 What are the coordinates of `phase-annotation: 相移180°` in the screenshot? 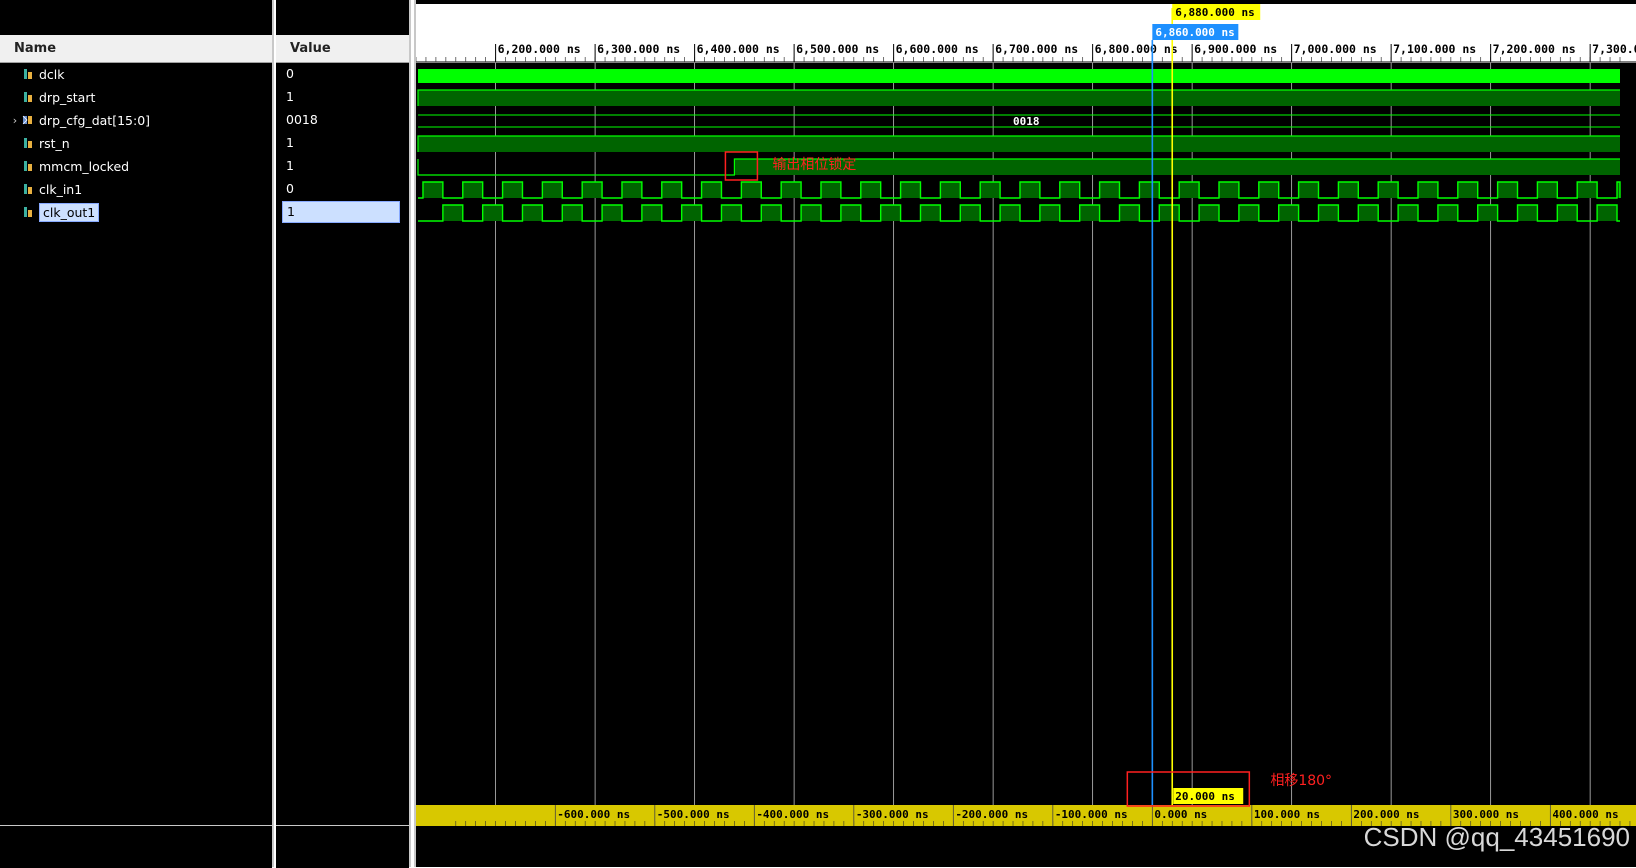 It's located at (1301, 781).